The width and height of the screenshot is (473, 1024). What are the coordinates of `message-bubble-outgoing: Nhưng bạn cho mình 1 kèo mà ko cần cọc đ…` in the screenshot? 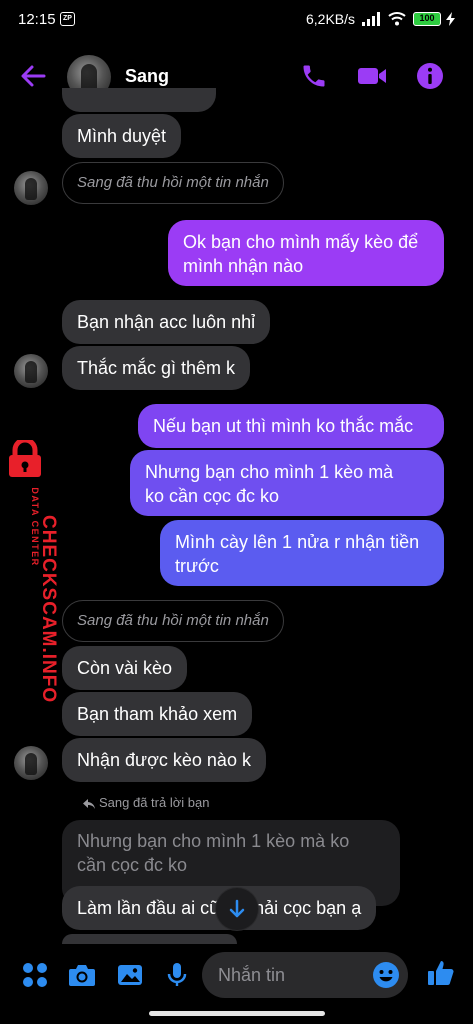 It's located at (287, 483).